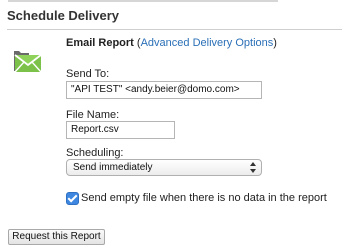 The height and width of the screenshot is (250, 350). Describe the element at coordinates (93, 115) in the screenshot. I see `file-name-label: File Name:` at that location.